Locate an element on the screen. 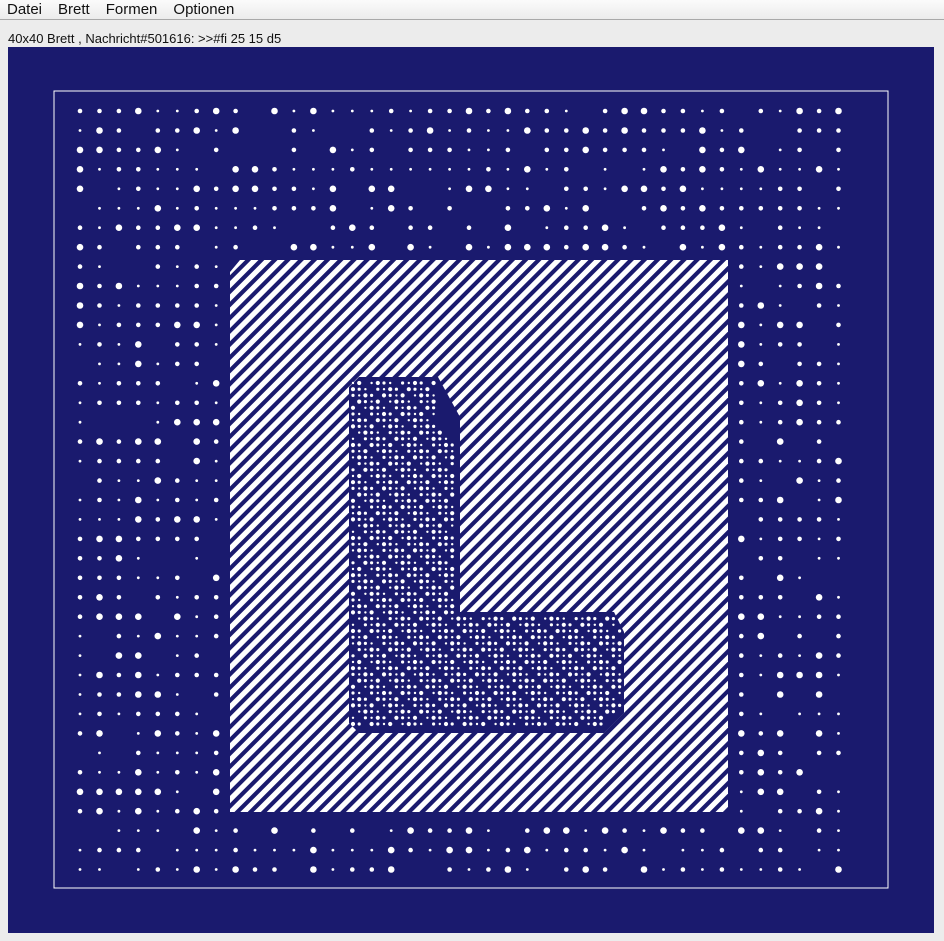  menu-optionen: Optionen is located at coordinates (204, 10).